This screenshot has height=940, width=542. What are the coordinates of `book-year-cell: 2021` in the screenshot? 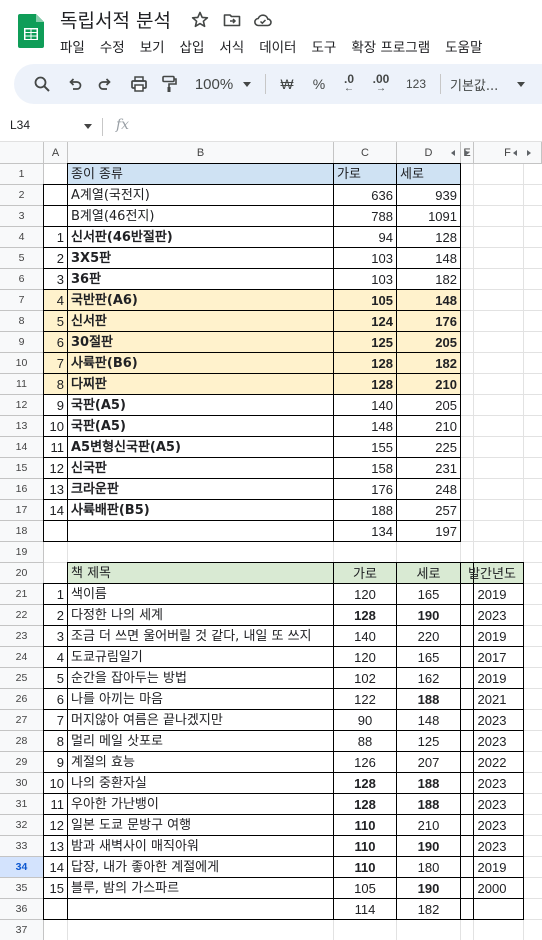 It's located at (492, 699).